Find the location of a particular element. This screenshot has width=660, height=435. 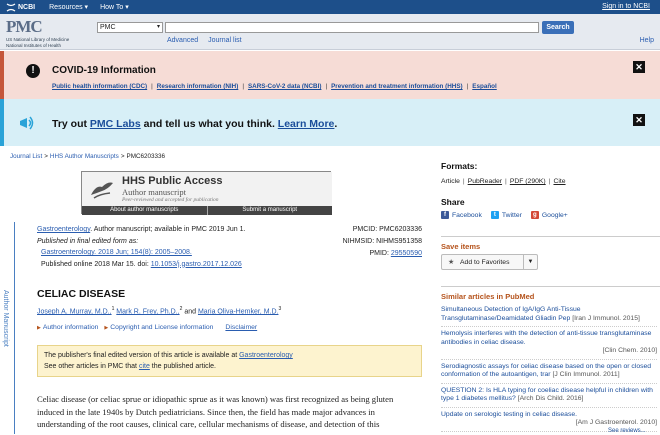

ncbi-logo: NCBI is located at coordinates (20, 7).